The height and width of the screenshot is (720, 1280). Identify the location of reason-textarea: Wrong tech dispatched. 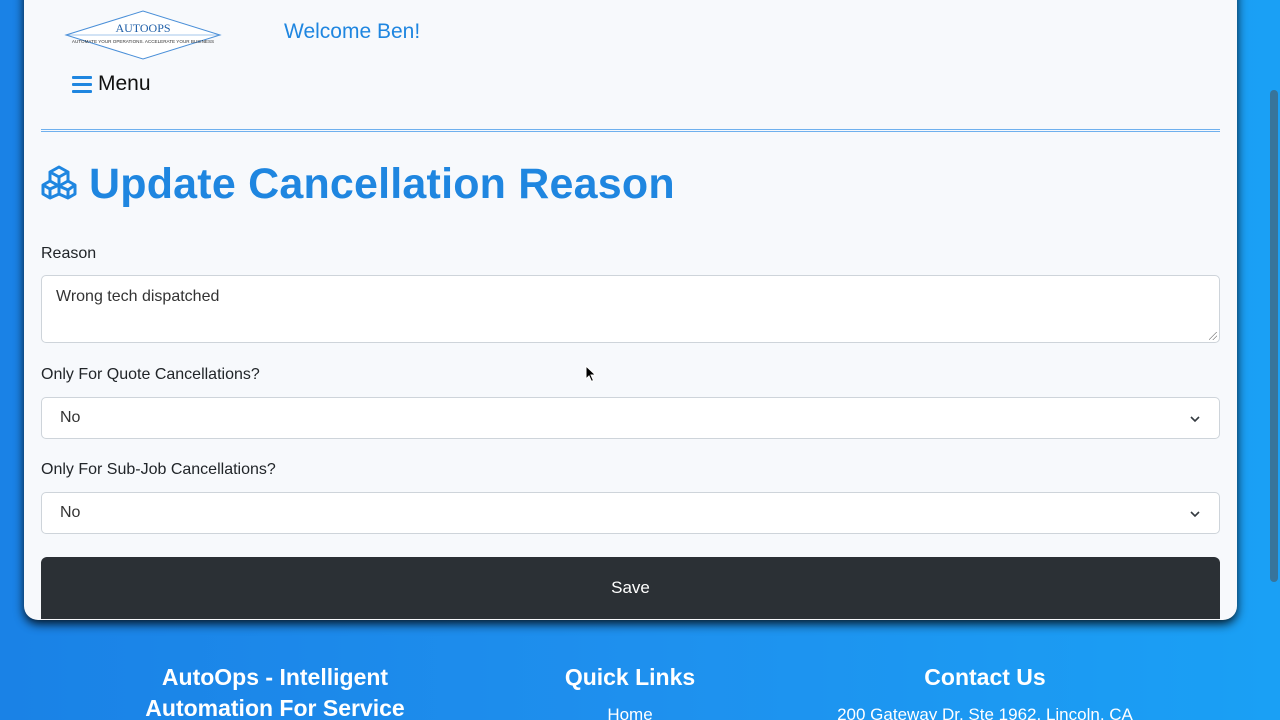
(630, 309).